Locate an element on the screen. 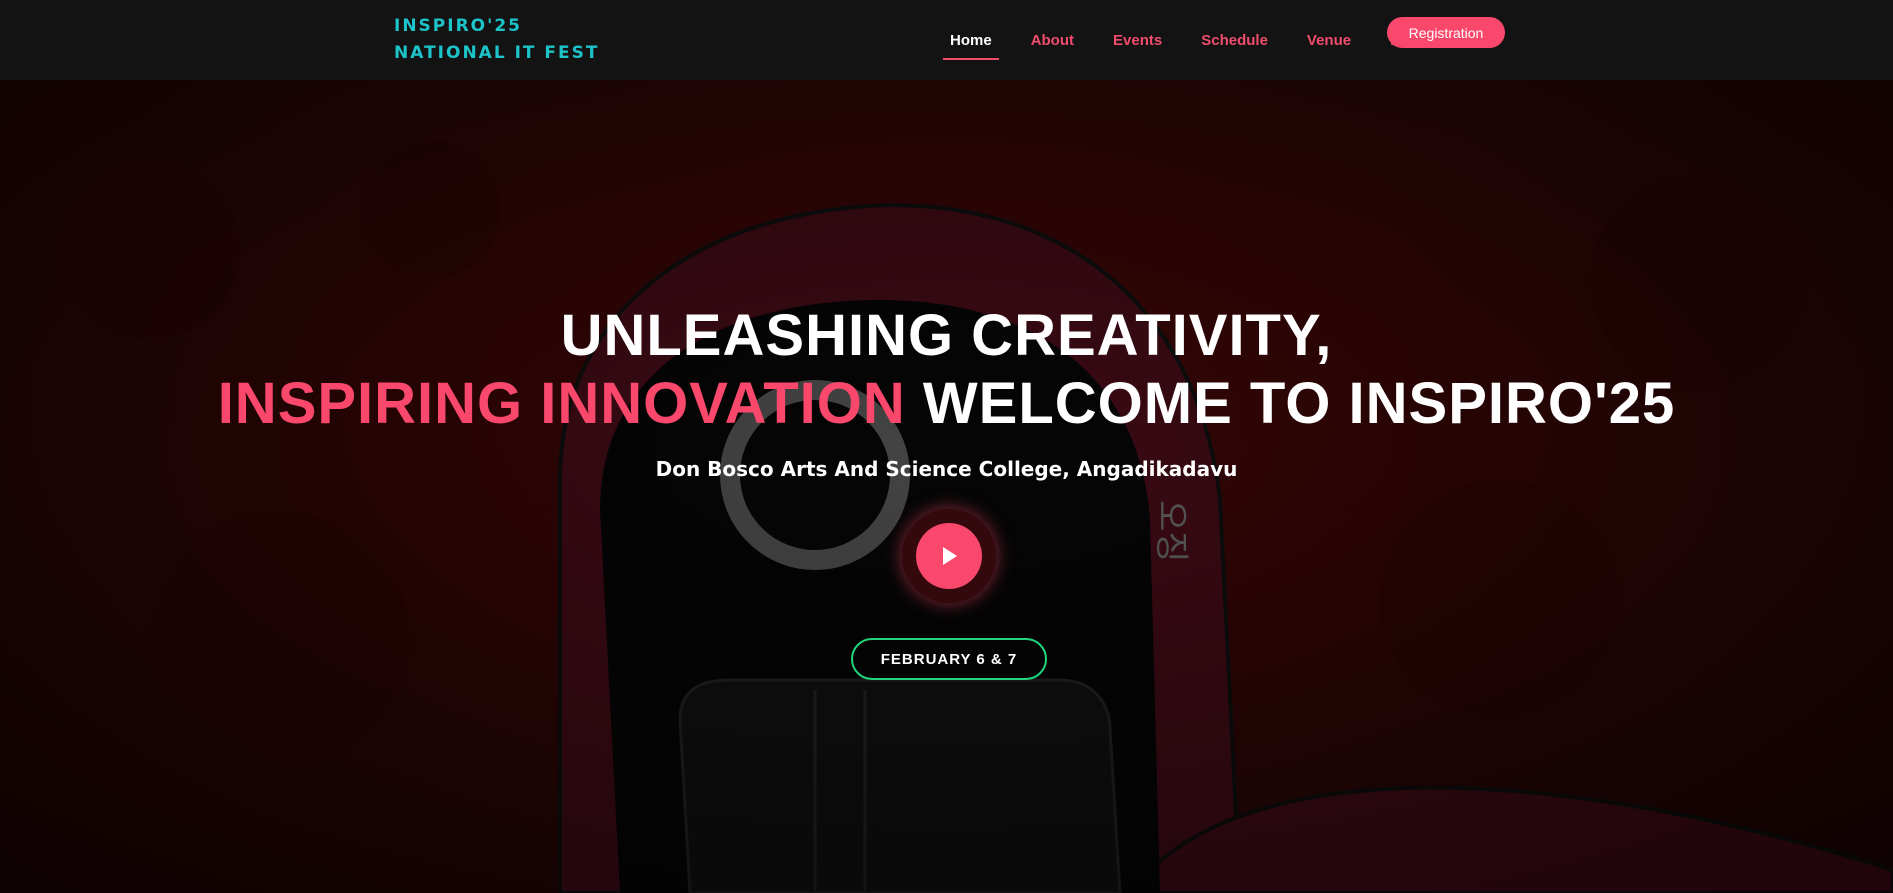 The image size is (1893, 893). nav-about: About is located at coordinates (1052, 40).